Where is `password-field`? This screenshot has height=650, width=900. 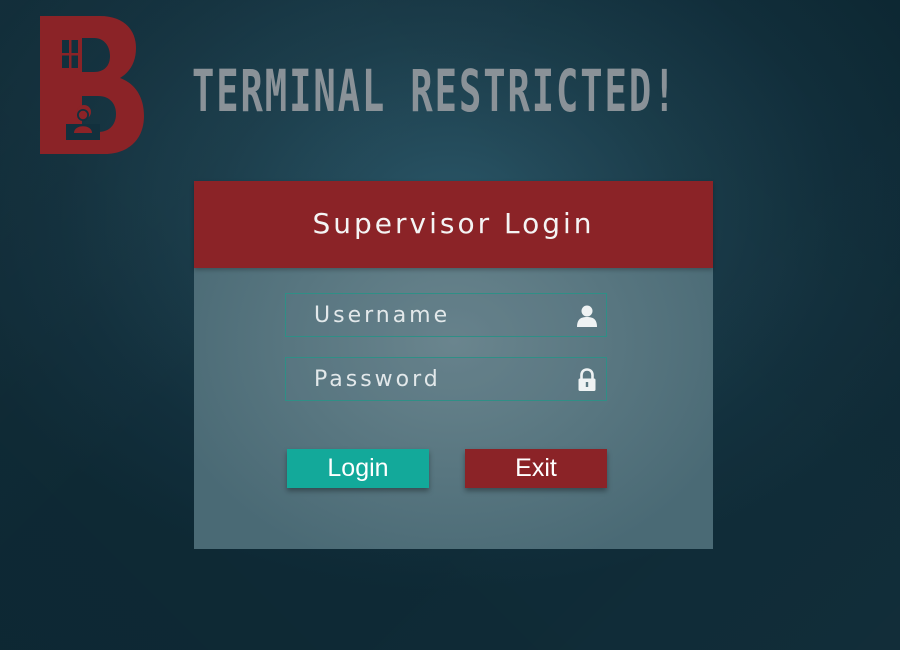 password-field is located at coordinates (446, 379).